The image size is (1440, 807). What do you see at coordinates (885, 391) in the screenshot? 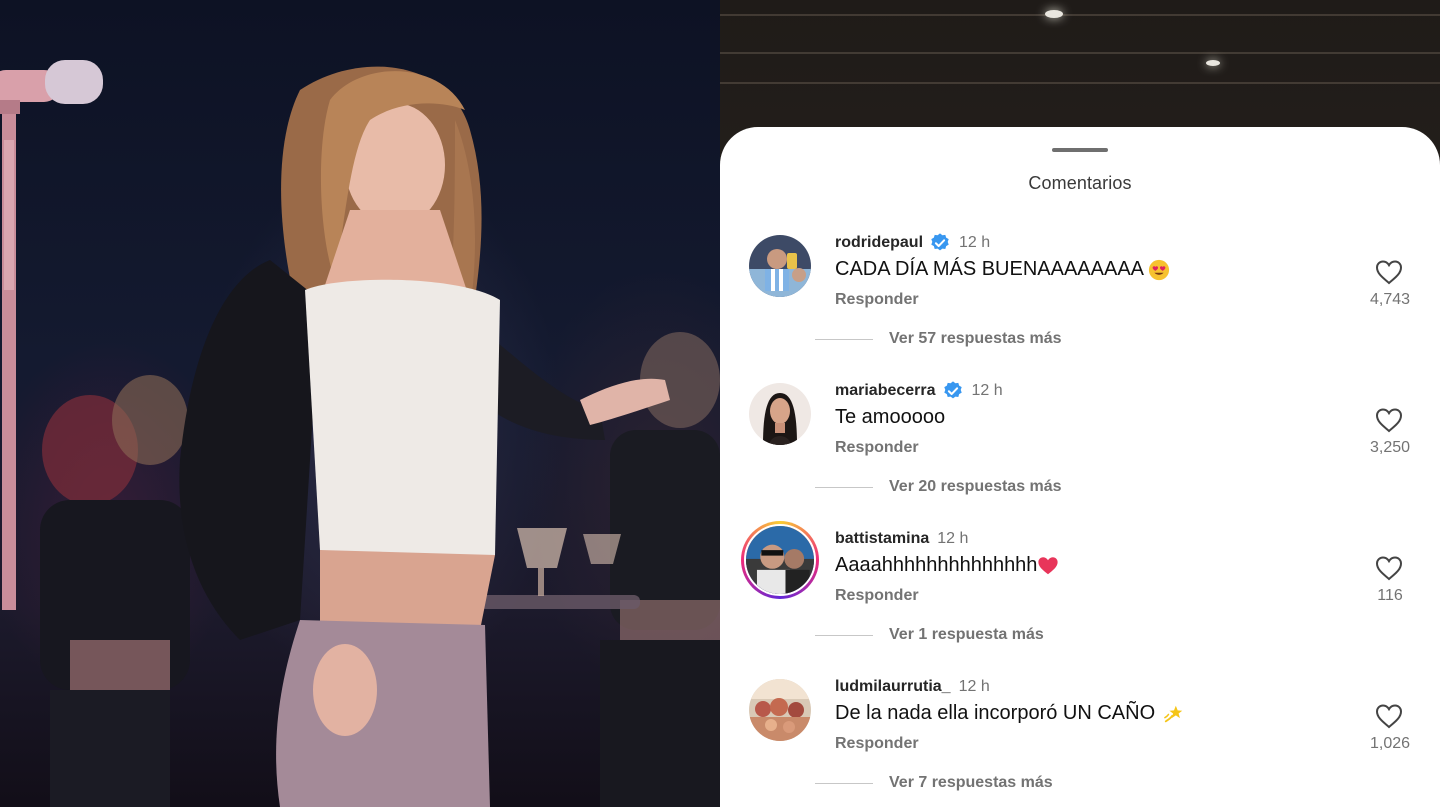
I see `username: mariabecerra` at bounding box center [885, 391].